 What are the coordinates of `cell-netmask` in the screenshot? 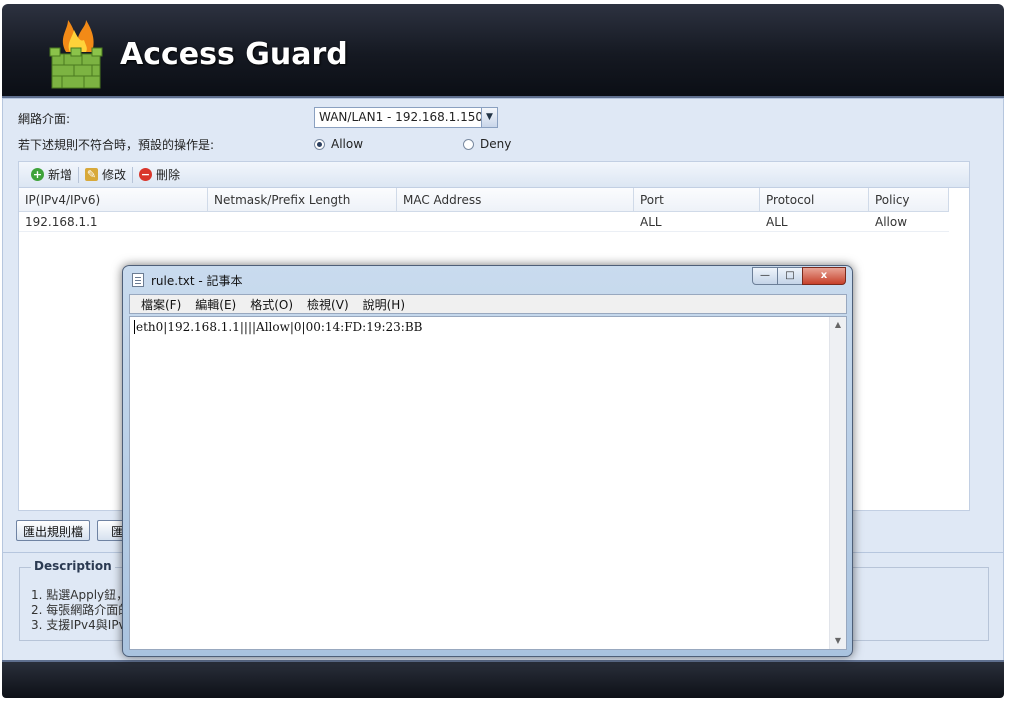 It's located at (302, 221).